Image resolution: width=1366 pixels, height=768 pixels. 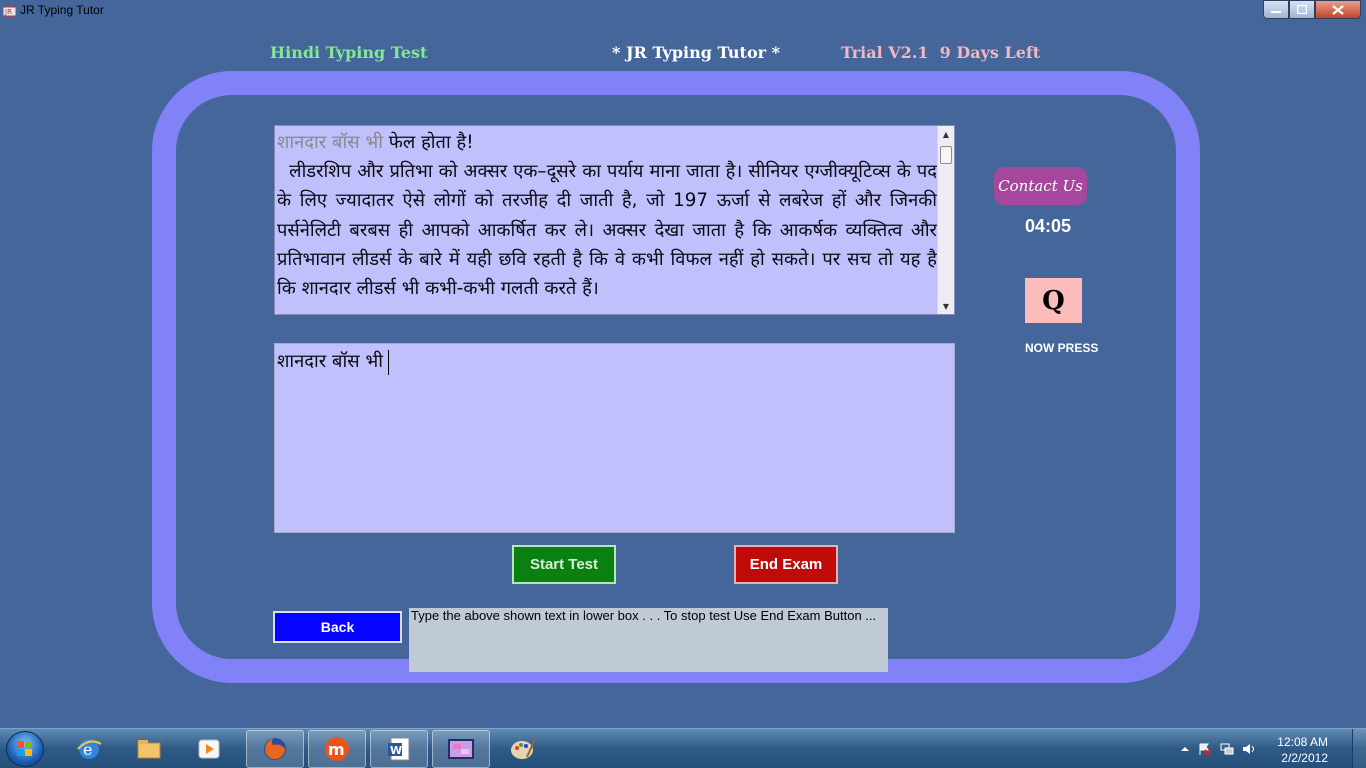 What do you see at coordinates (1227, 749) in the screenshot?
I see `network-icon` at bounding box center [1227, 749].